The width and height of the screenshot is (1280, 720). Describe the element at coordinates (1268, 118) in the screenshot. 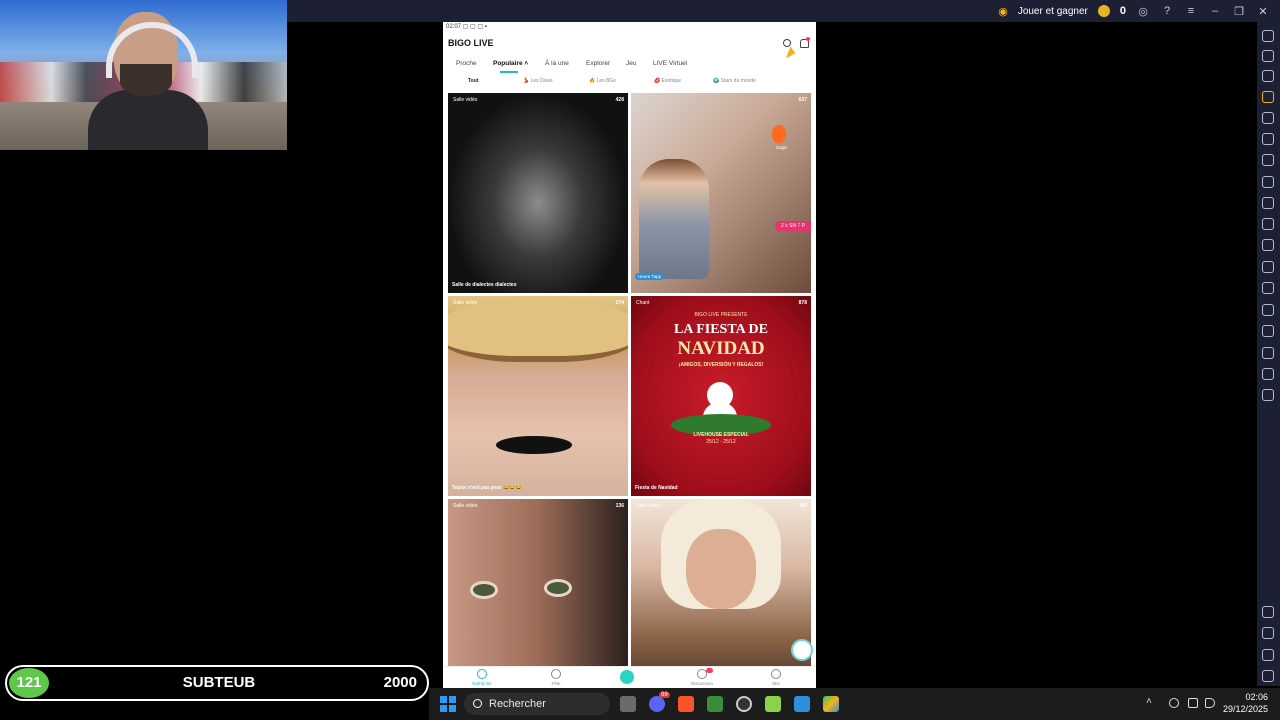

I see `sync-icon` at that location.